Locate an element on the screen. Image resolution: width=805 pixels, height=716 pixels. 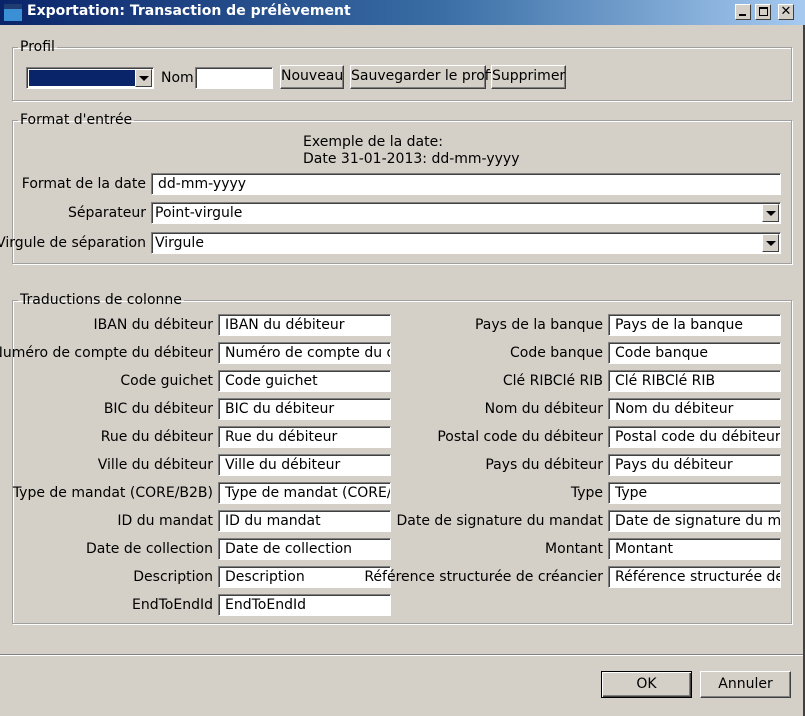
column-label: EndToEndId is located at coordinates (172, 605).